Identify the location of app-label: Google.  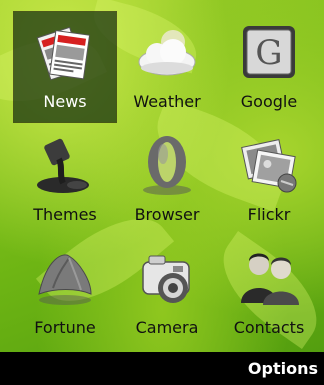
(269, 101).